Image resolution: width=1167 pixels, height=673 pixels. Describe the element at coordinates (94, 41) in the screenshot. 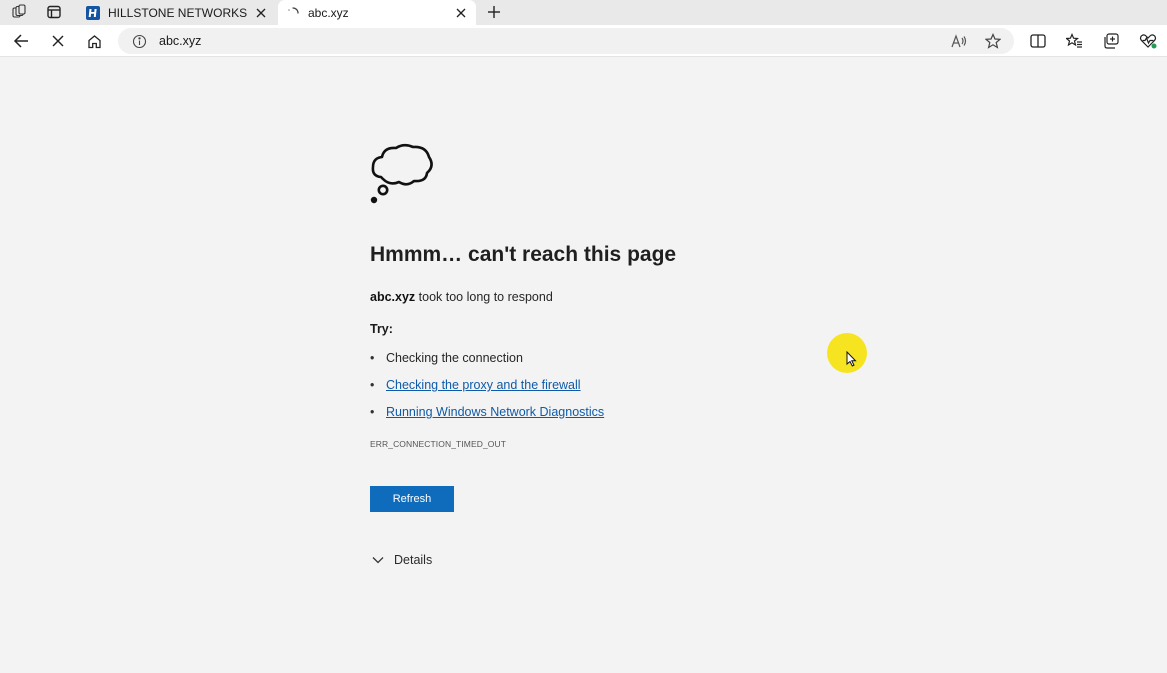

I see `home-icon` at that location.